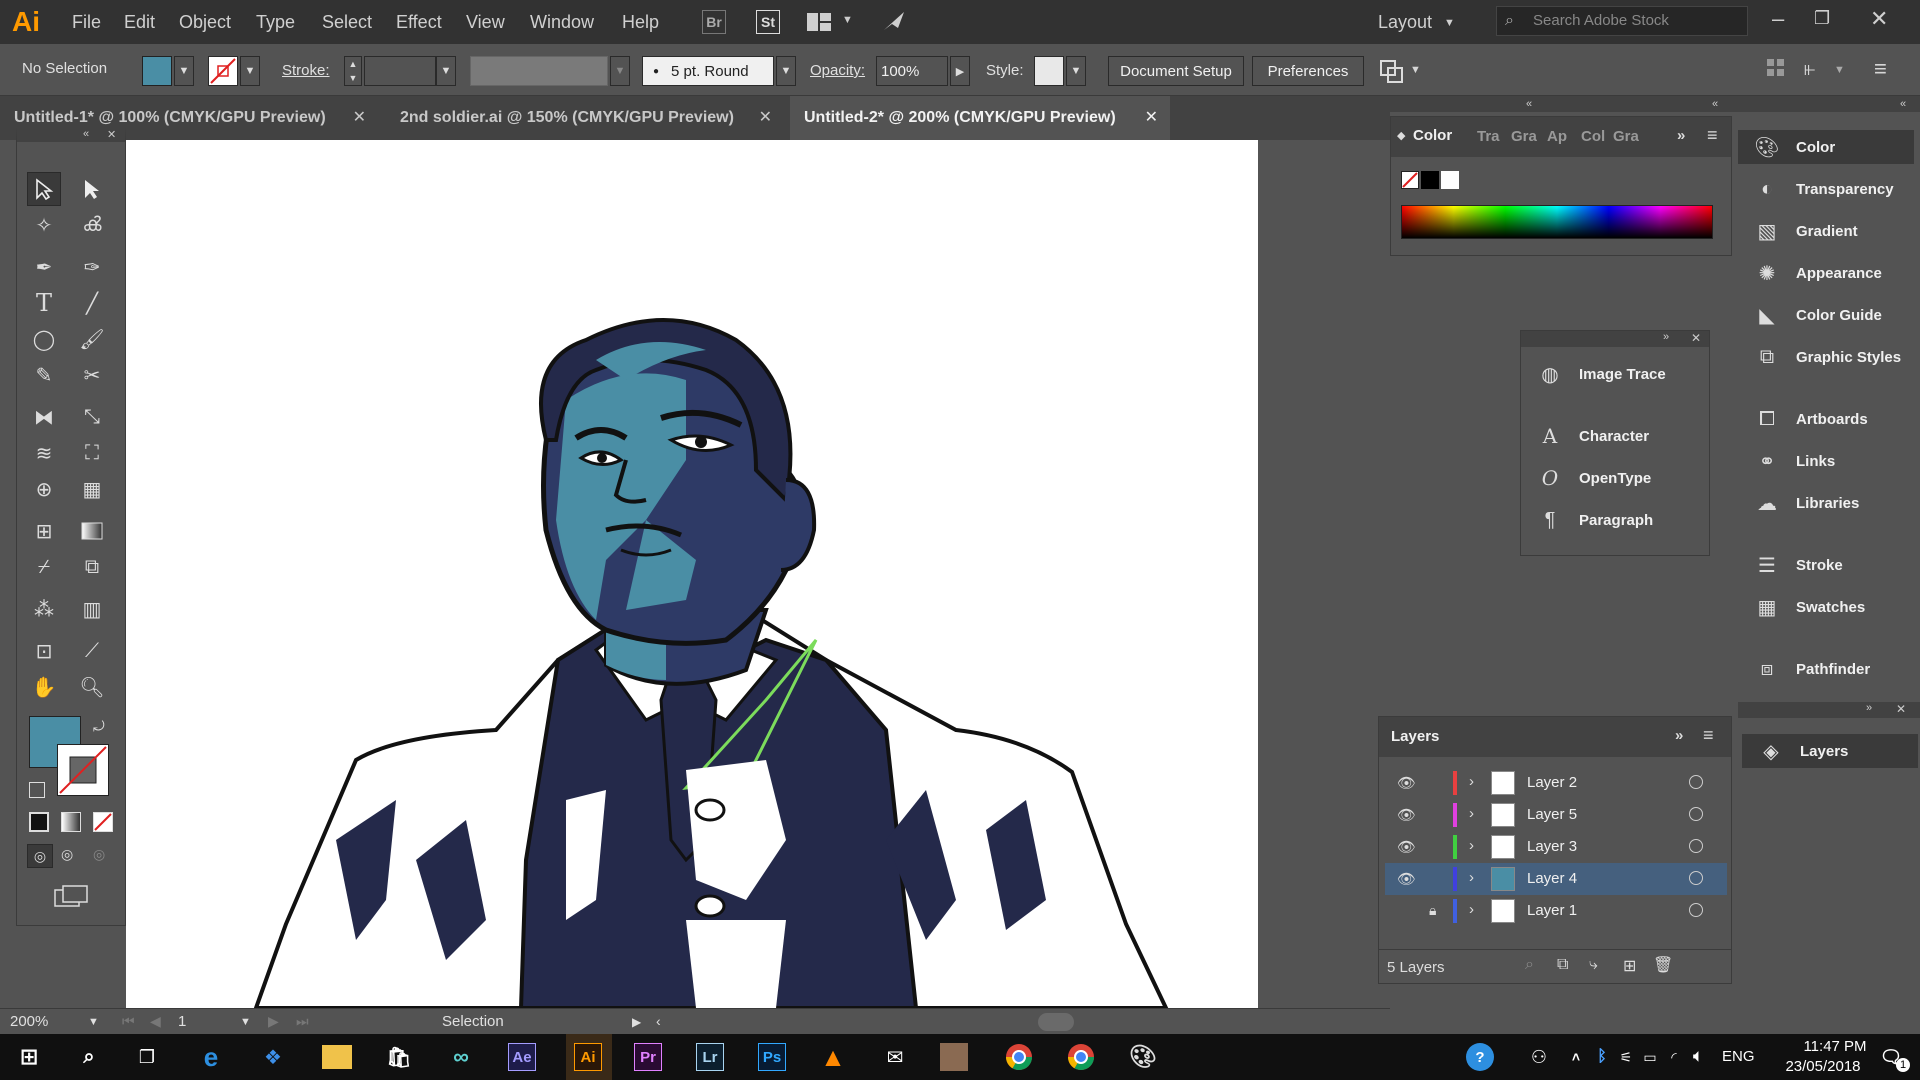  I want to click on screen-mode-icon, so click(71, 897).